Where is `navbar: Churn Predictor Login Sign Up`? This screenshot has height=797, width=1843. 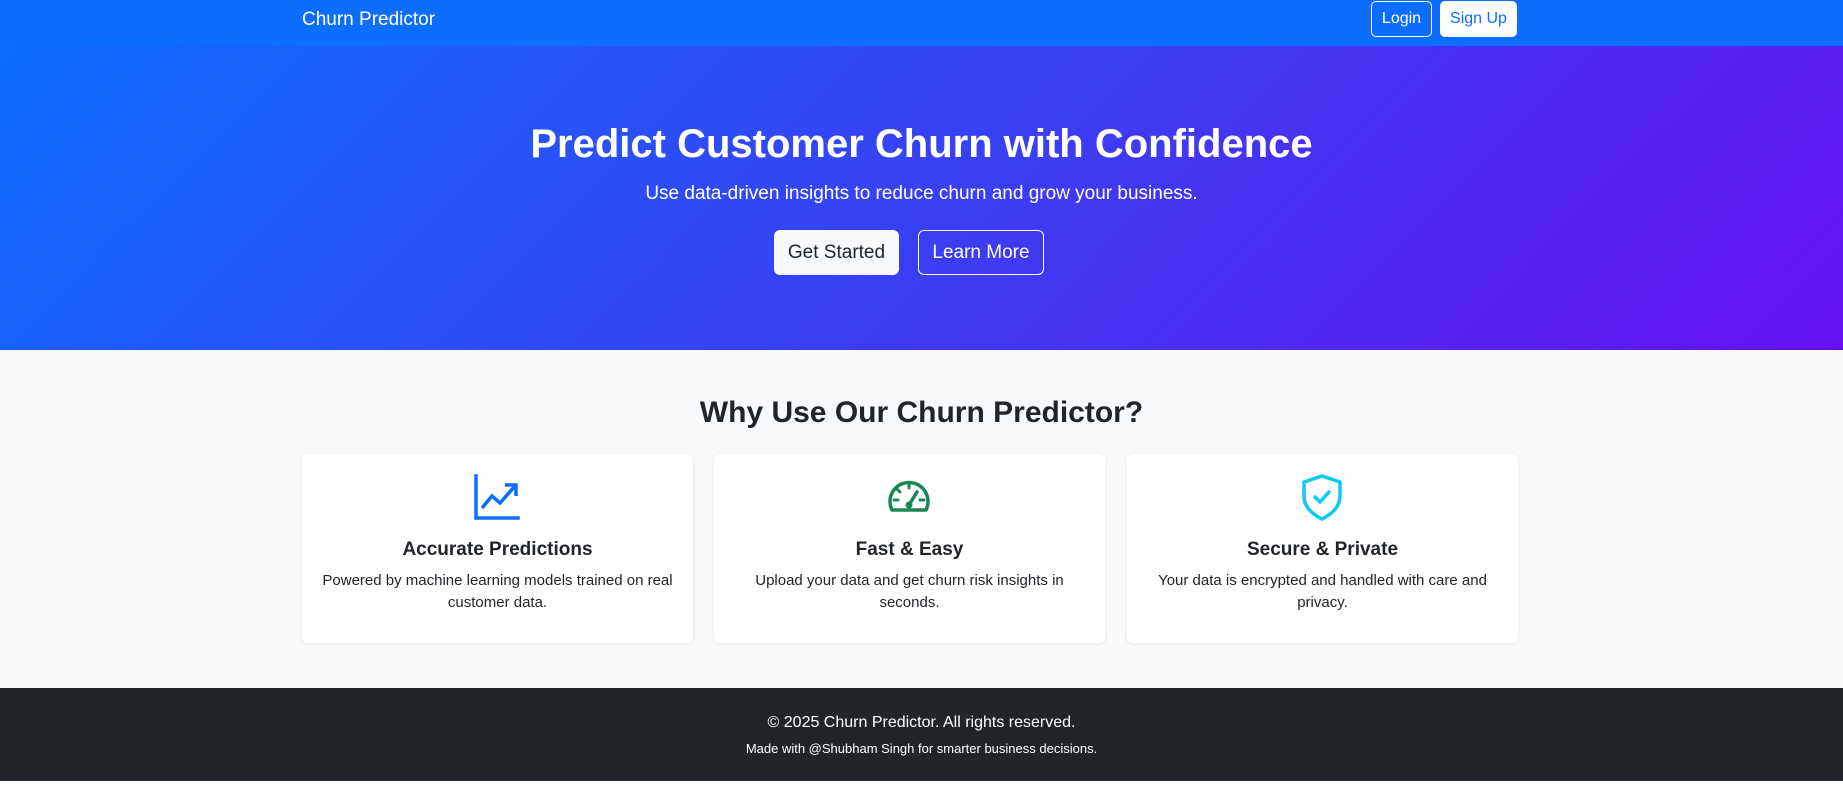
navbar: Churn Predictor Login Sign Up is located at coordinates (921, 23).